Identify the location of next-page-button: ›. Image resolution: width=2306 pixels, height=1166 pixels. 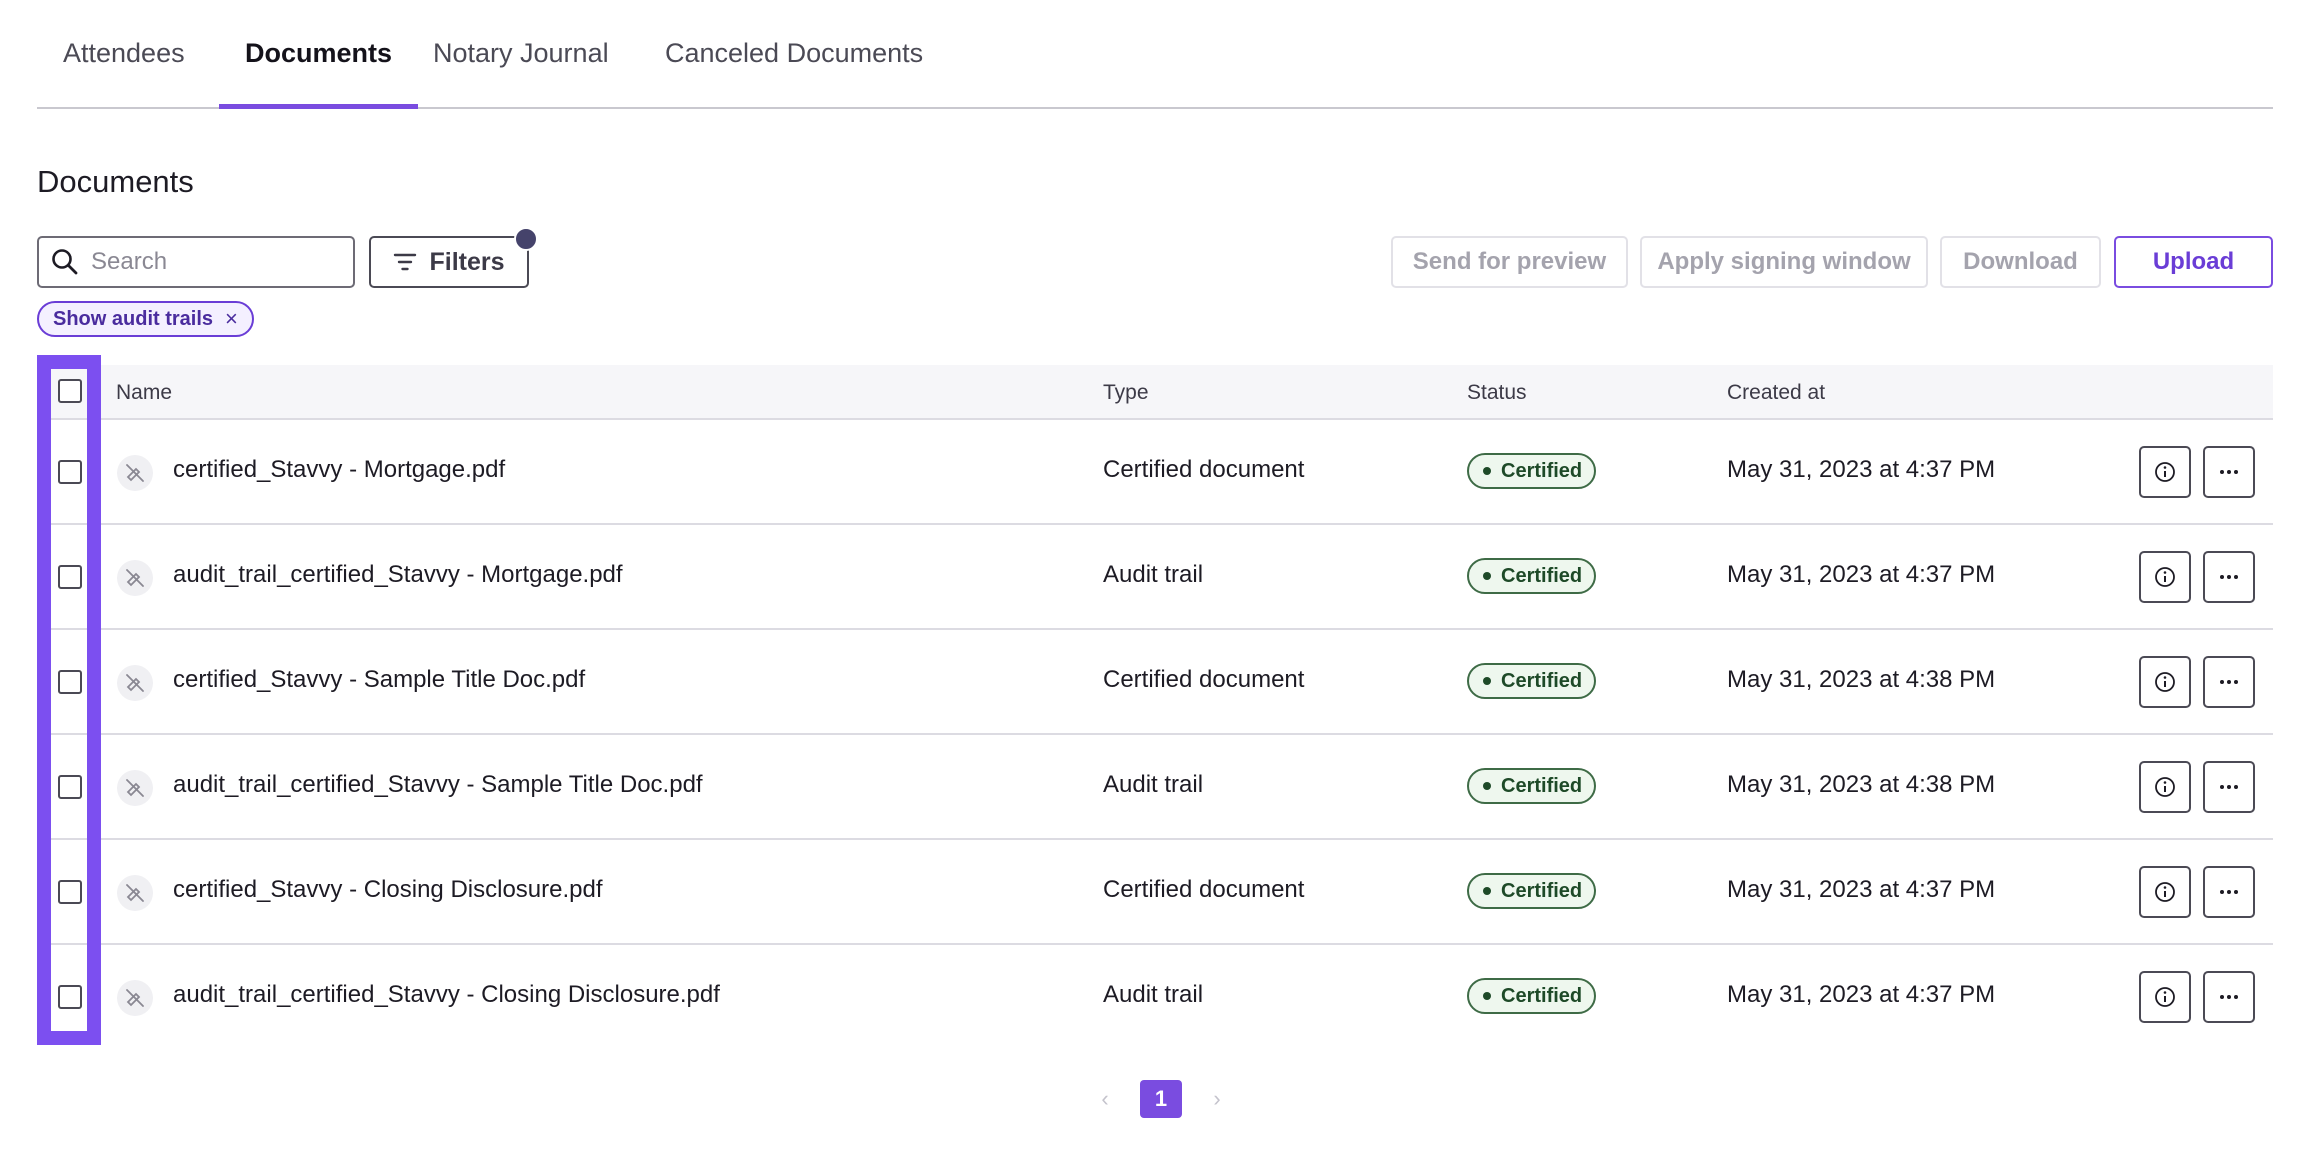
(1217, 1099).